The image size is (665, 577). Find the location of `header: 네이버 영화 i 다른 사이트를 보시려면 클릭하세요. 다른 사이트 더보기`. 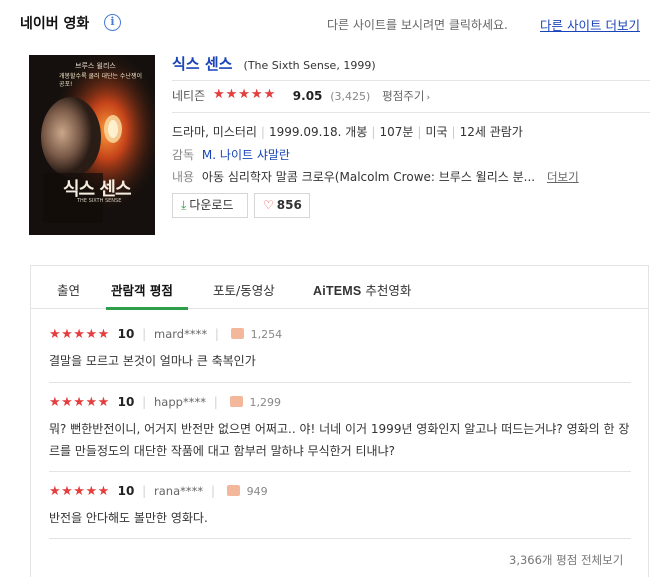

header: 네이버 영화 i 다른 사이트를 보시려면 클릭하세요. 다른 사이트 더보기 is located at coordinates (332, 24).